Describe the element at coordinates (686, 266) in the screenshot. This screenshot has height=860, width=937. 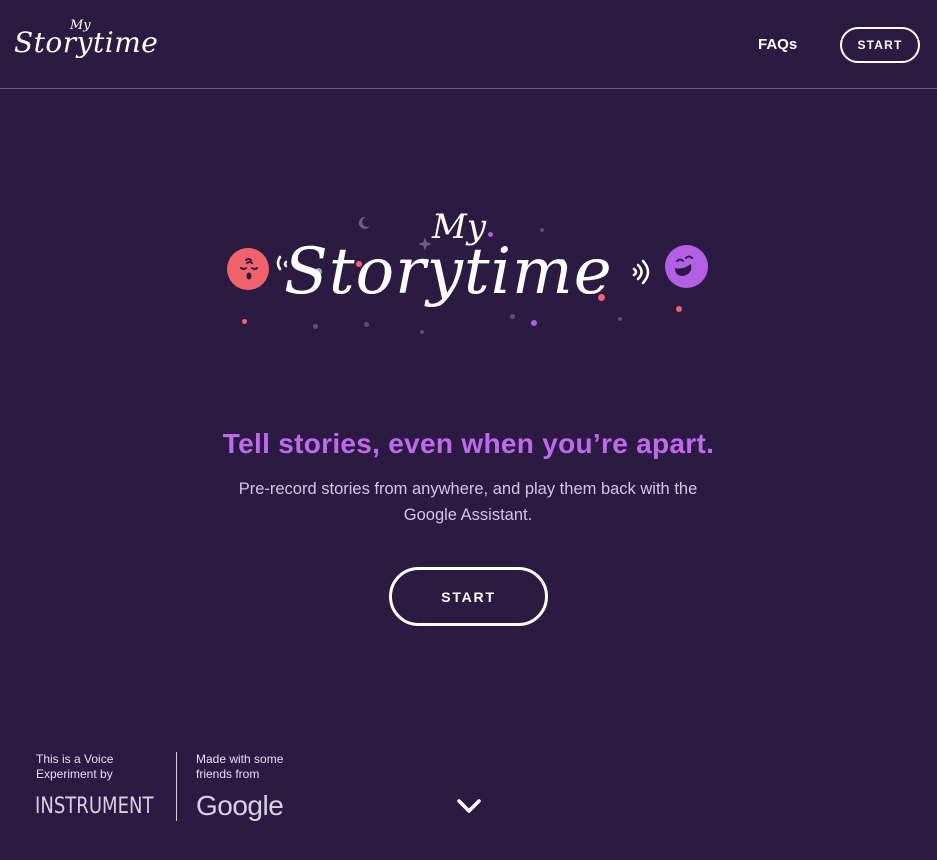
I see `laughing-face-icon` at that location.